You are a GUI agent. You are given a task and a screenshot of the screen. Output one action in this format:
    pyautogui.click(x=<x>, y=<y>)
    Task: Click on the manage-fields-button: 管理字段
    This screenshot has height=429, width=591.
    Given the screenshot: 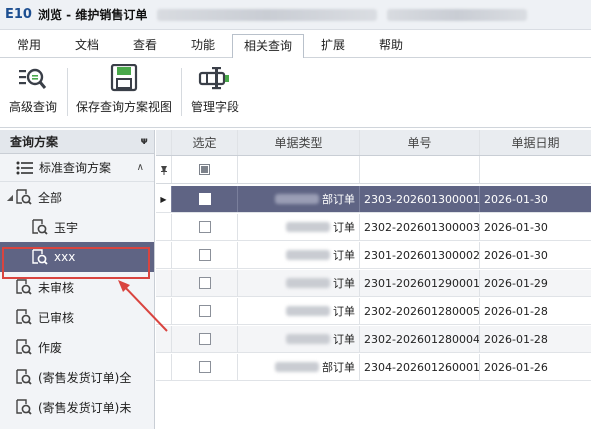 What is the action you would take?
    pyautogui.click(x=215, y=89)
    